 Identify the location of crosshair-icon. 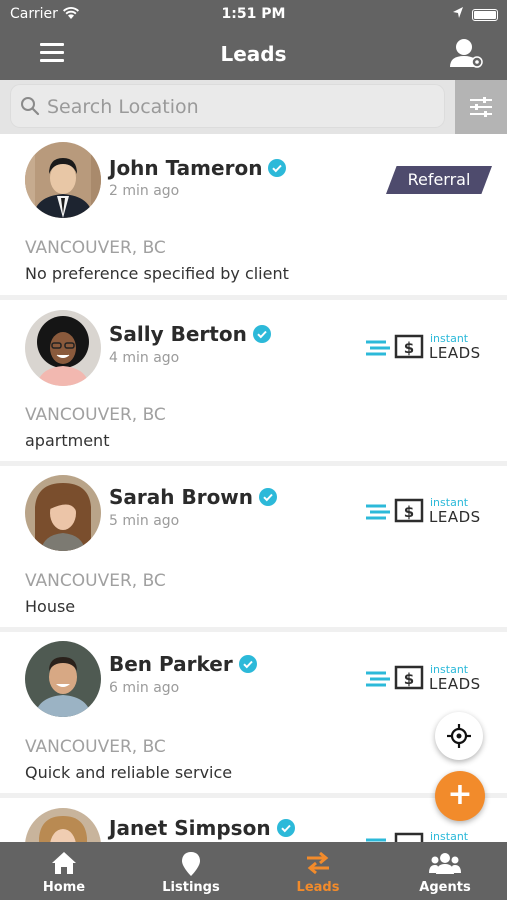
(459, 736).